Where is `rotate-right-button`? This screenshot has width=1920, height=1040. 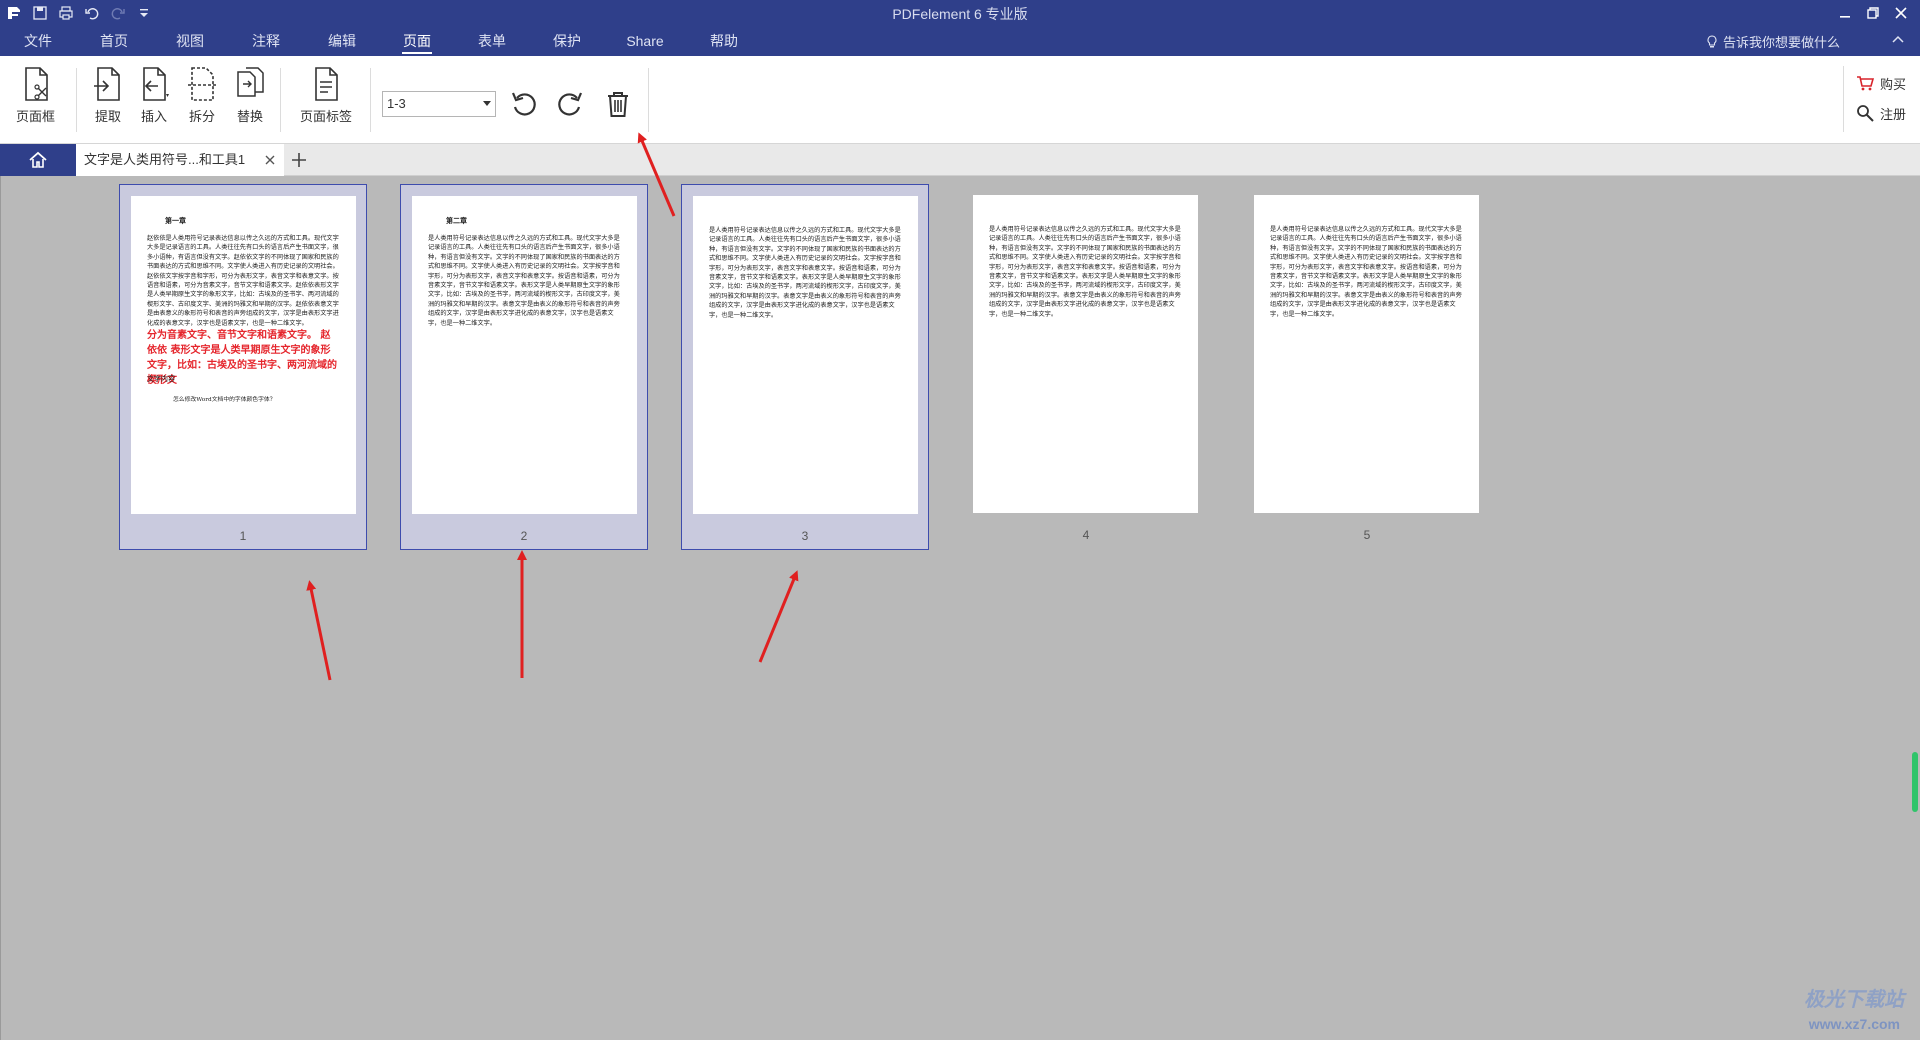
rotate-right-button is located at coordinates (570, 104).